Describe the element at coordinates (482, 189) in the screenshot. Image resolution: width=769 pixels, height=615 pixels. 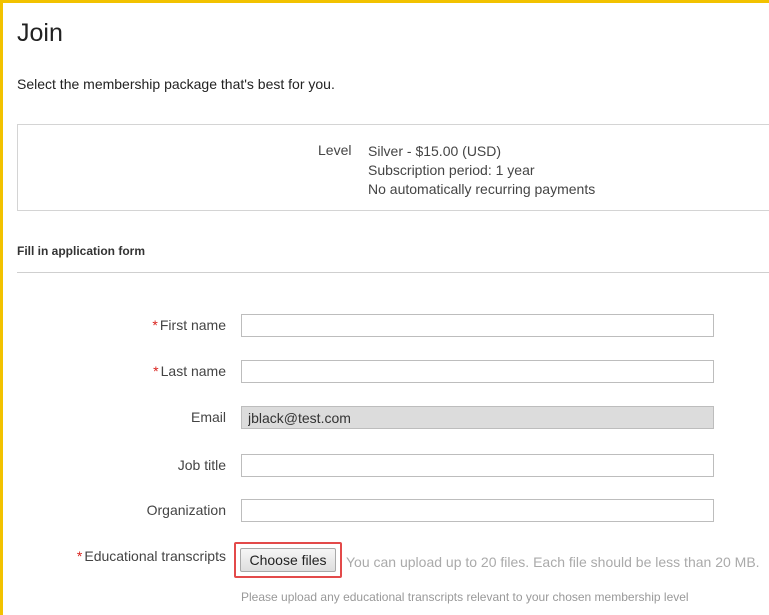
I see `recurring-payments-note: No automatically recurring payments` at that location.